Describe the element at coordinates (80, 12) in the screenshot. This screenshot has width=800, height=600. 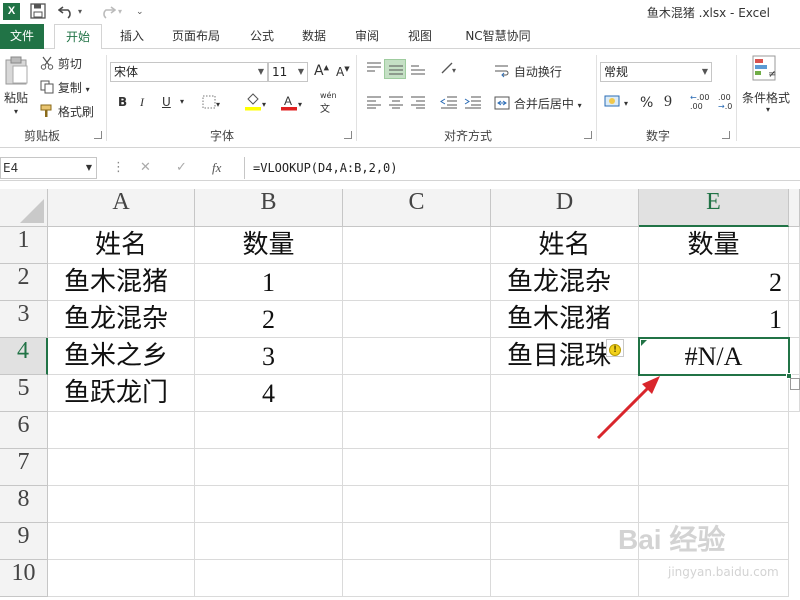
I see `undo-dropdown-icon: ▾` at that location.